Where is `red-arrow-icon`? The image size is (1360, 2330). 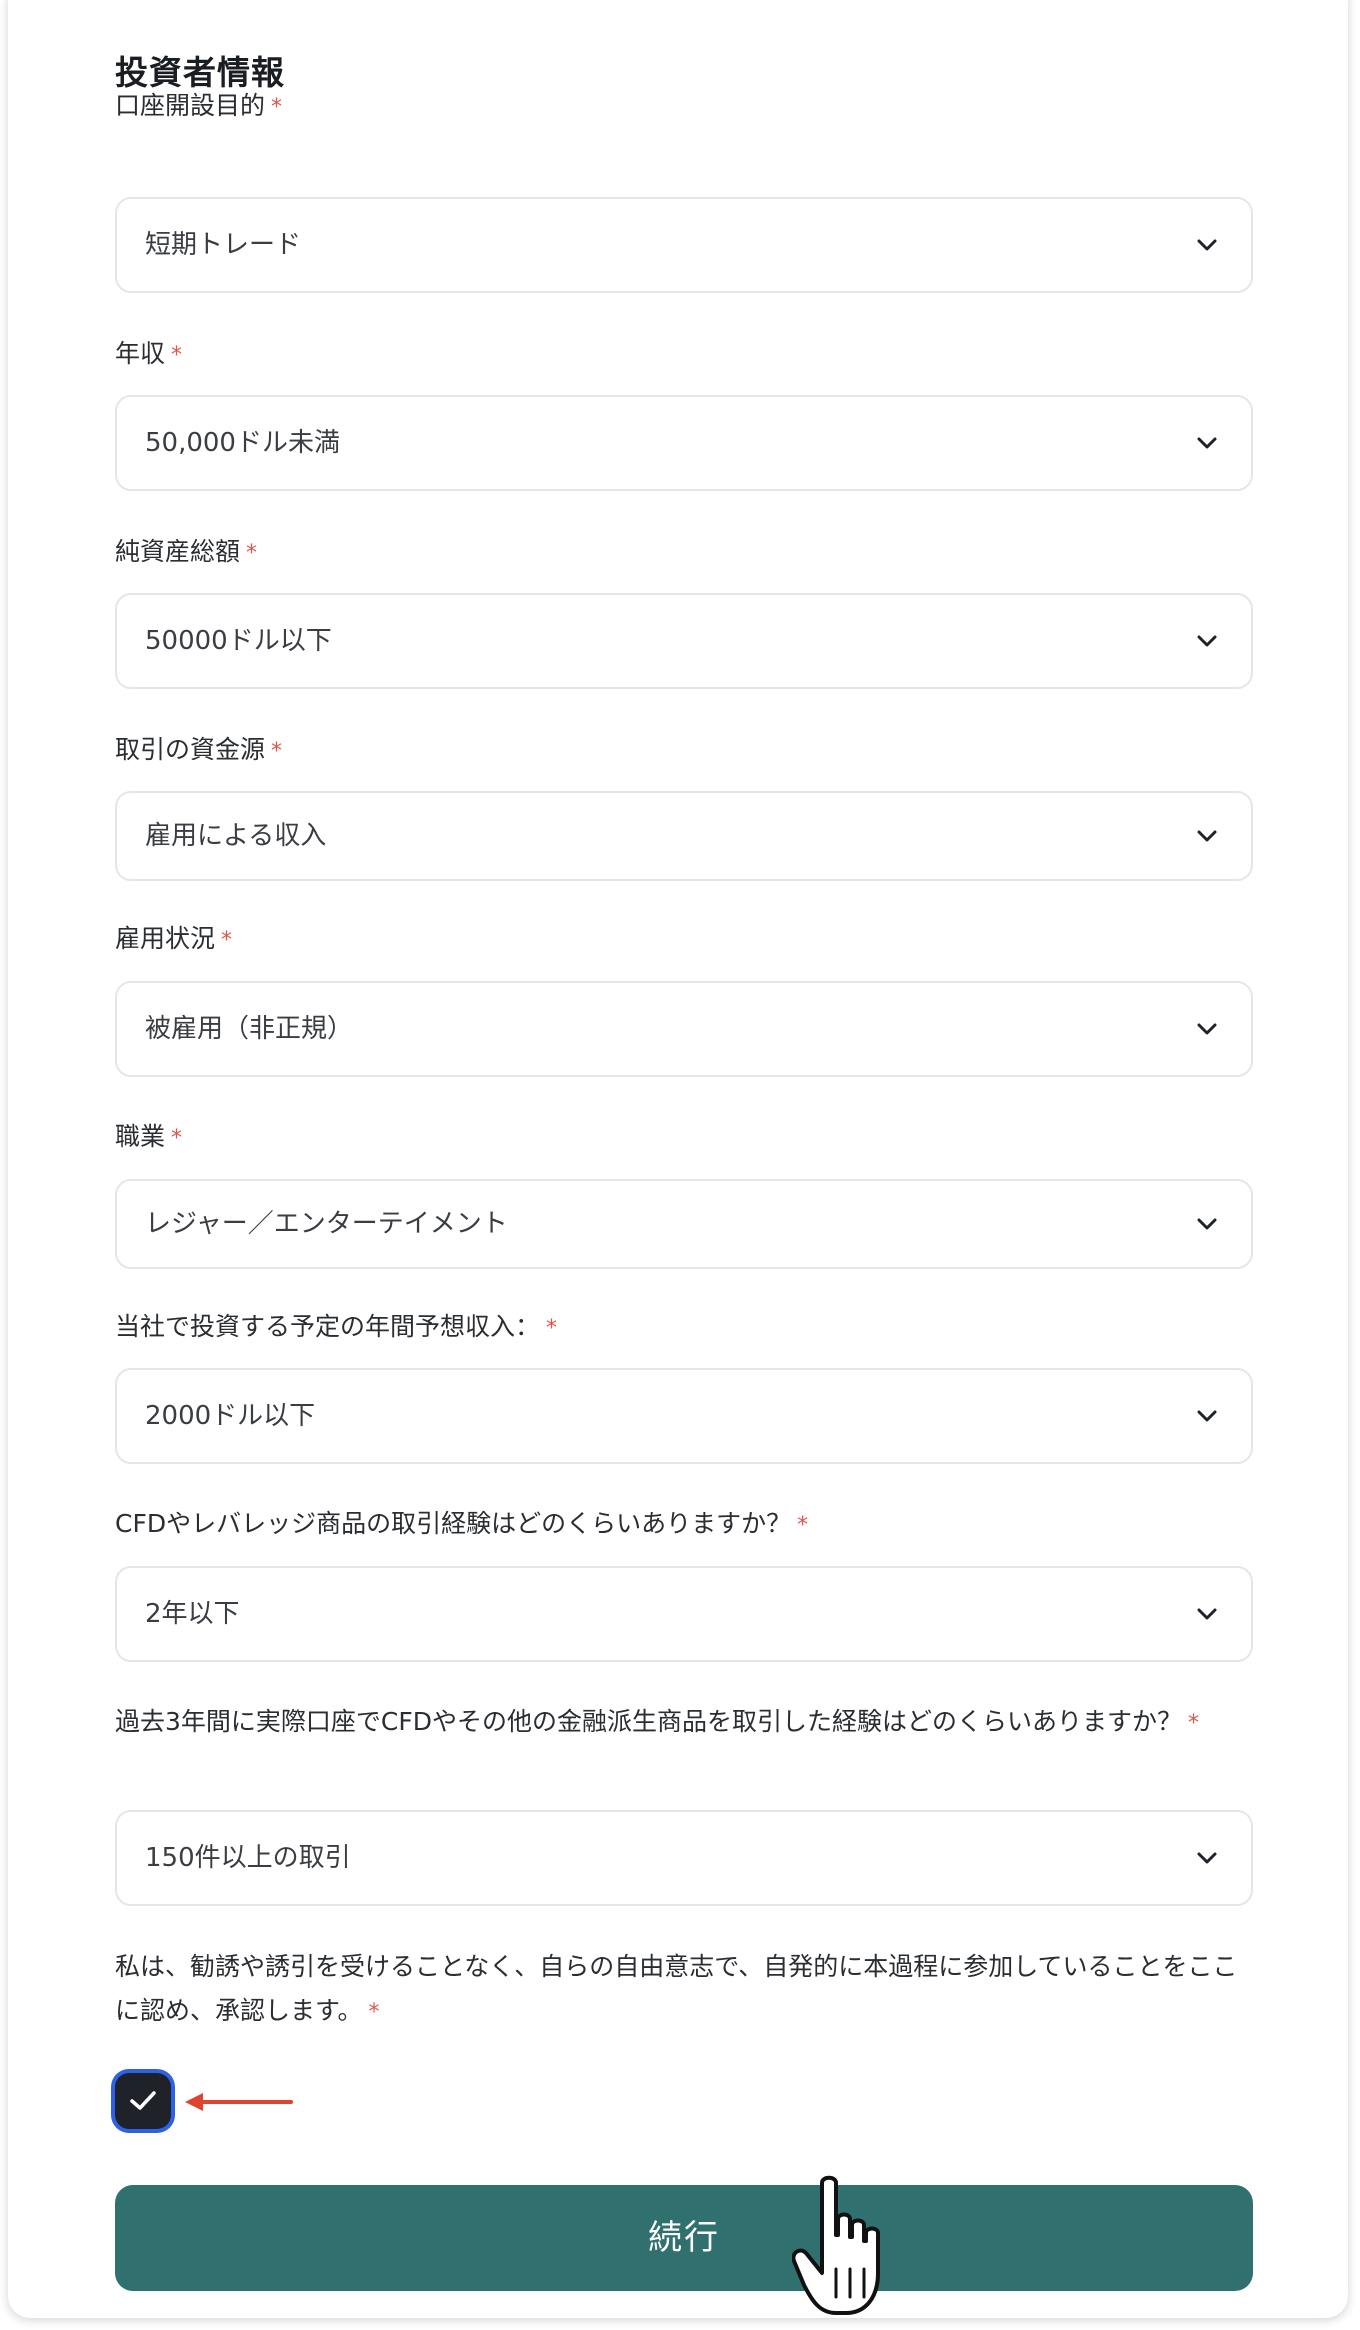 red-arrow-icon is located at coordinates (239, 2102).